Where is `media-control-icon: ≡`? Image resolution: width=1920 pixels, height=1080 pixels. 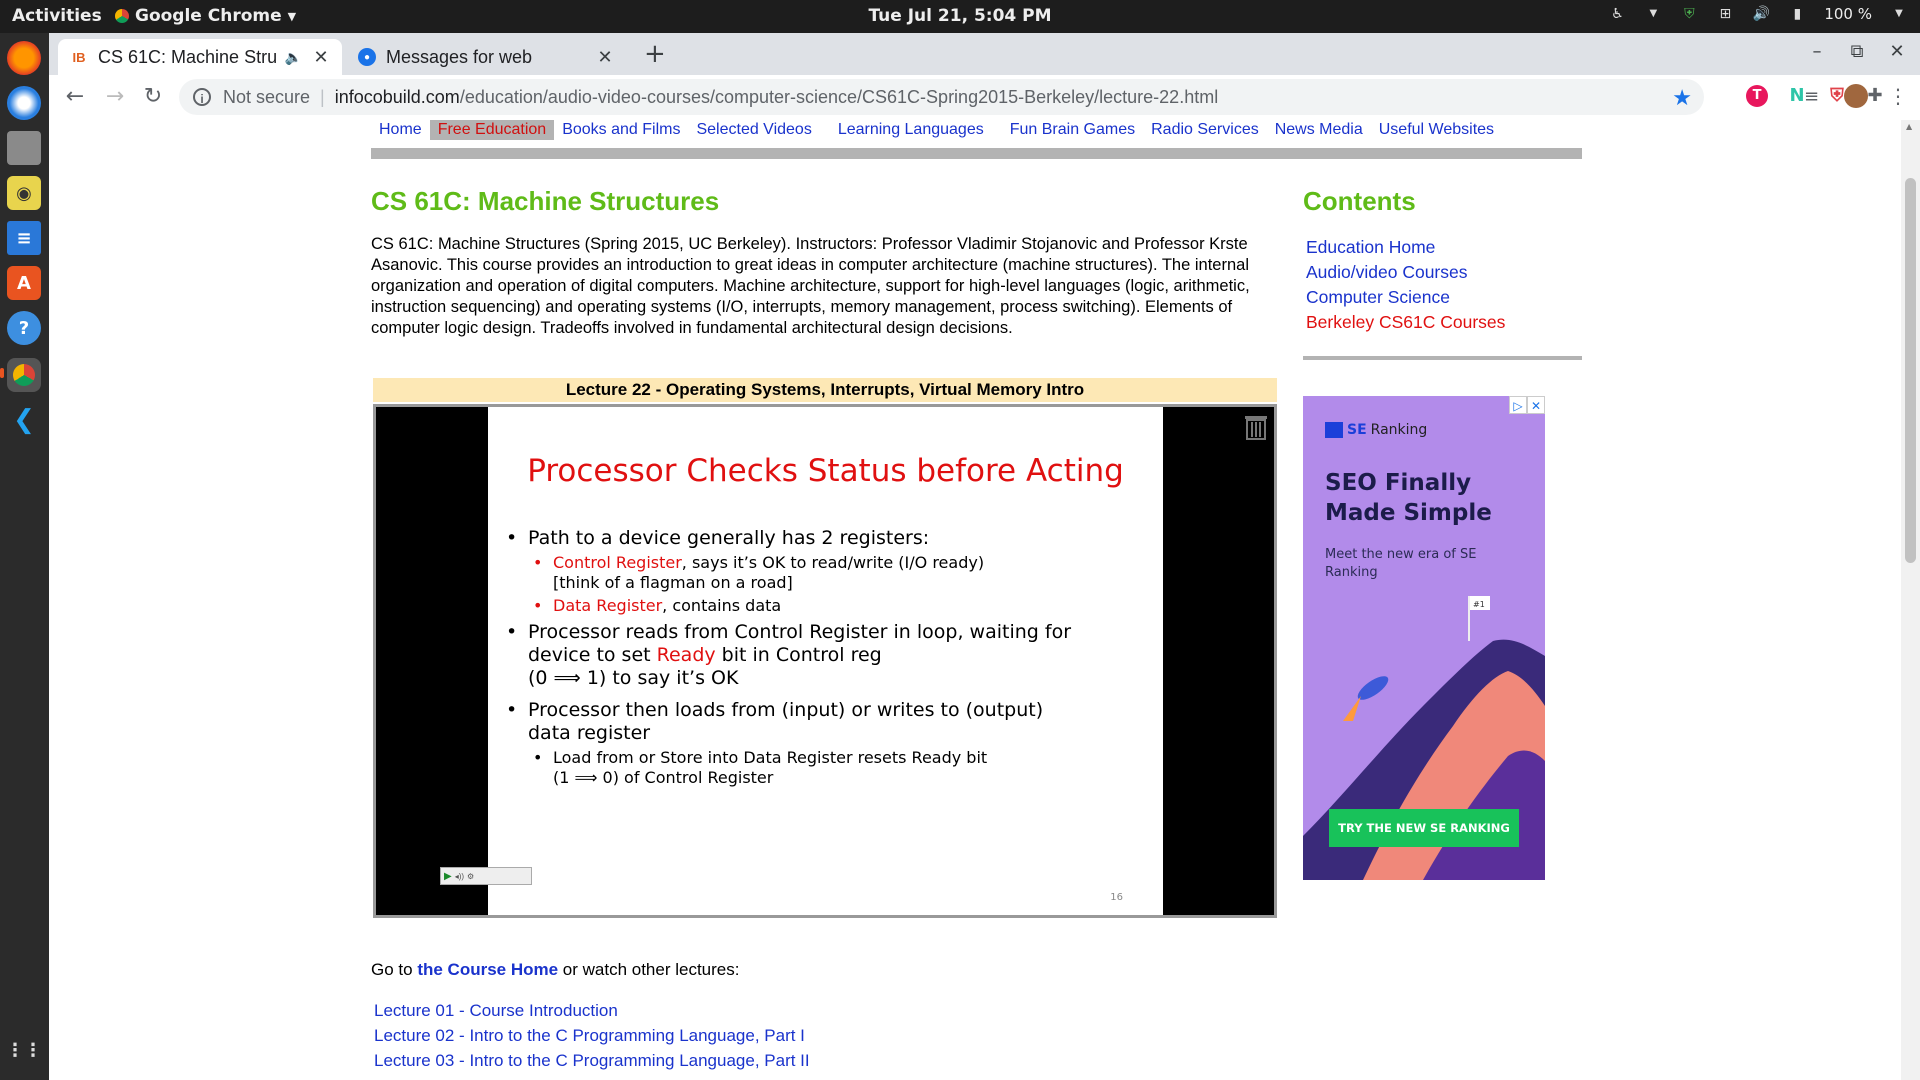 media-control-icon: ≡ is located at coordinates (1811, 96).